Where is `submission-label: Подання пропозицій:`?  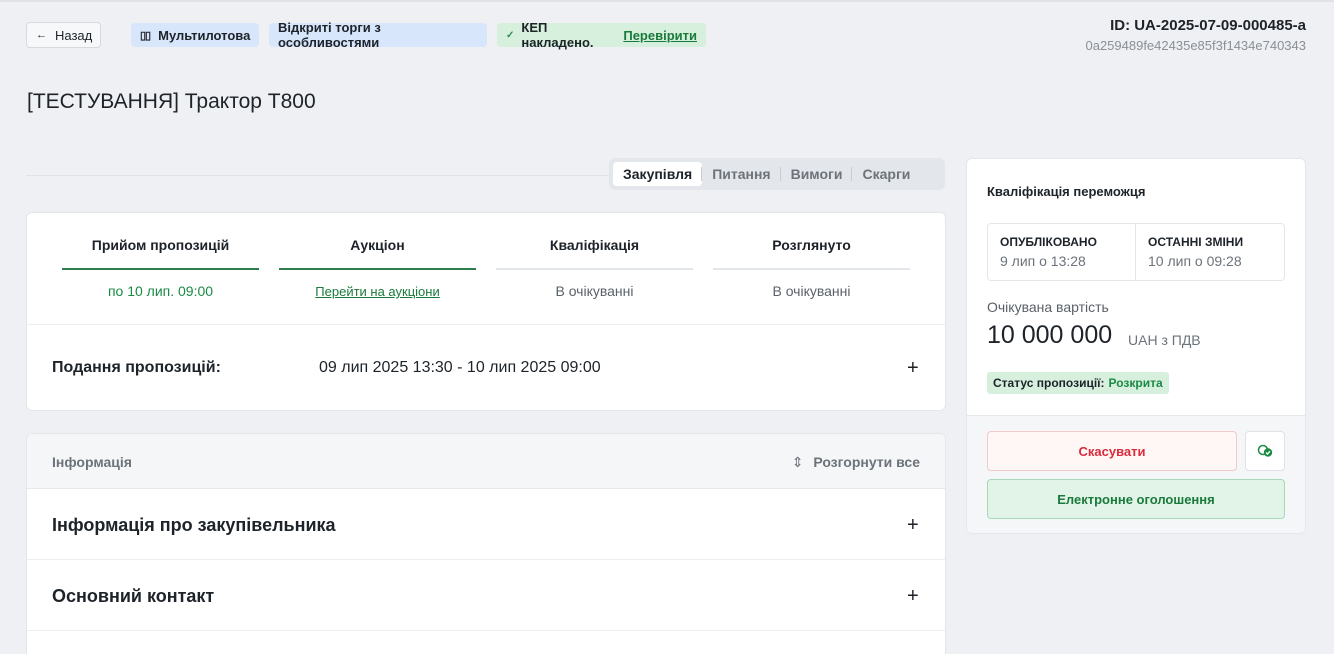
submission-label: Подання пропозицій: is located at coordinates (136, 367).